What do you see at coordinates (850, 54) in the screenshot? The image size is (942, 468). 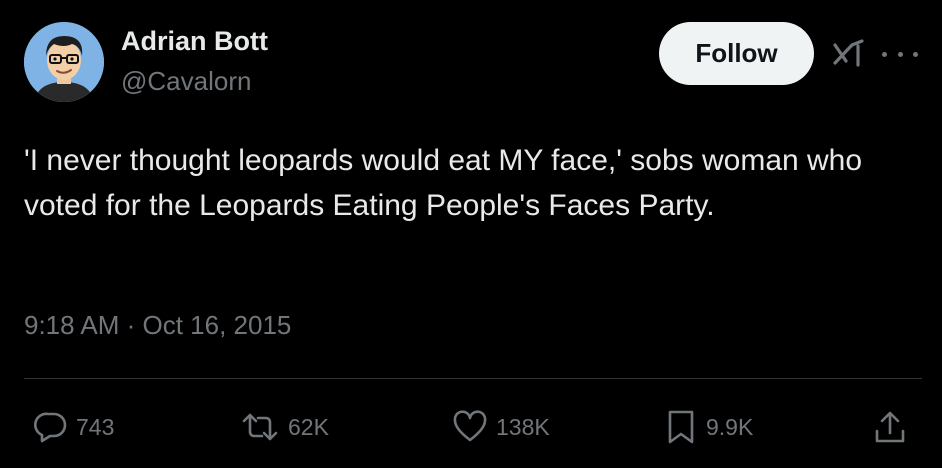 I see `grok-icon` at bounding box center [850, 54].